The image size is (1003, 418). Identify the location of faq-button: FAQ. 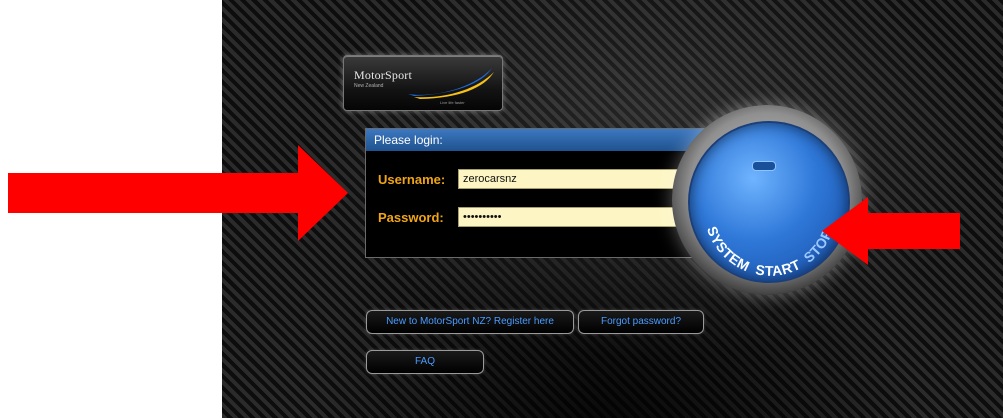
(425, 362).